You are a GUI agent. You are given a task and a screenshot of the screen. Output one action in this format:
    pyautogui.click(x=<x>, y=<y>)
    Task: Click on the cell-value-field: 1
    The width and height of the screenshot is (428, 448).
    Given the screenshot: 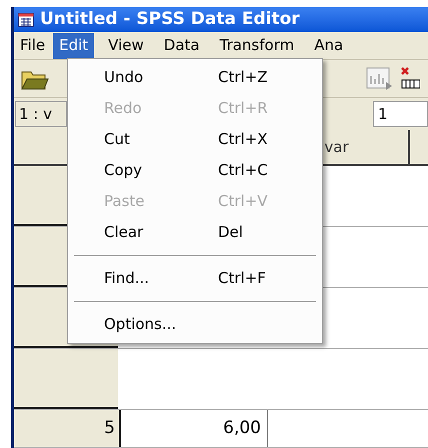 What is the action you would take?
    pyautogui.click(x=400, y=114)
    